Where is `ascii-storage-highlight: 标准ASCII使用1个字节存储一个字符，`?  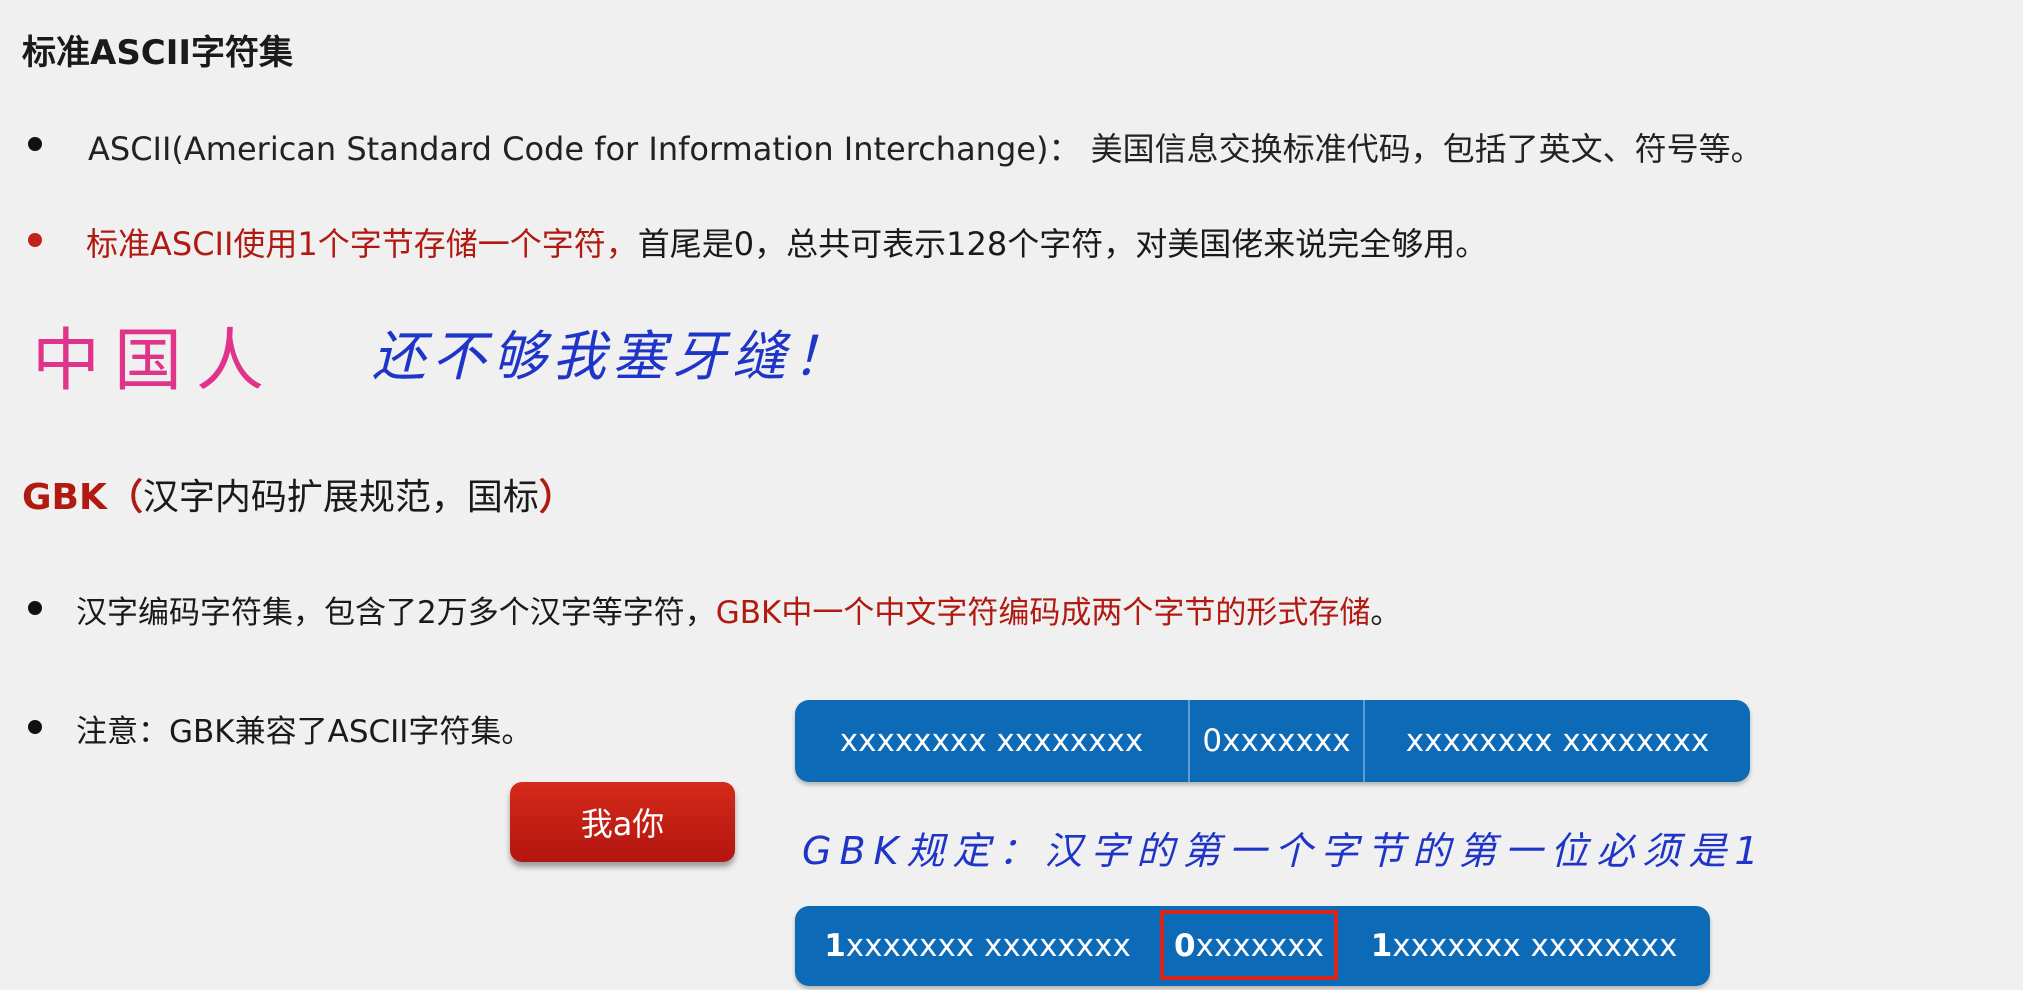
ascii-storage-highlight: 标准ASCII使用1个字节存储一个字符， is located at coordinates (362, 244).